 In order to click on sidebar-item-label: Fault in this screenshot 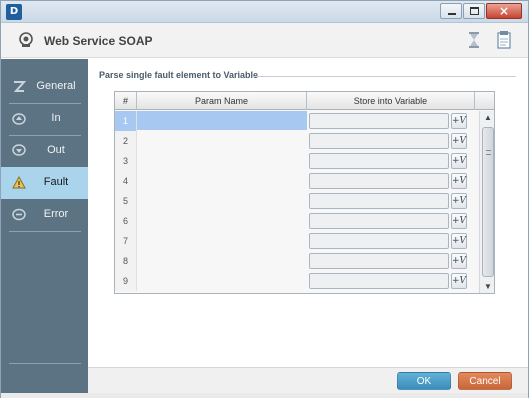, I will do `click(56, 182)`.